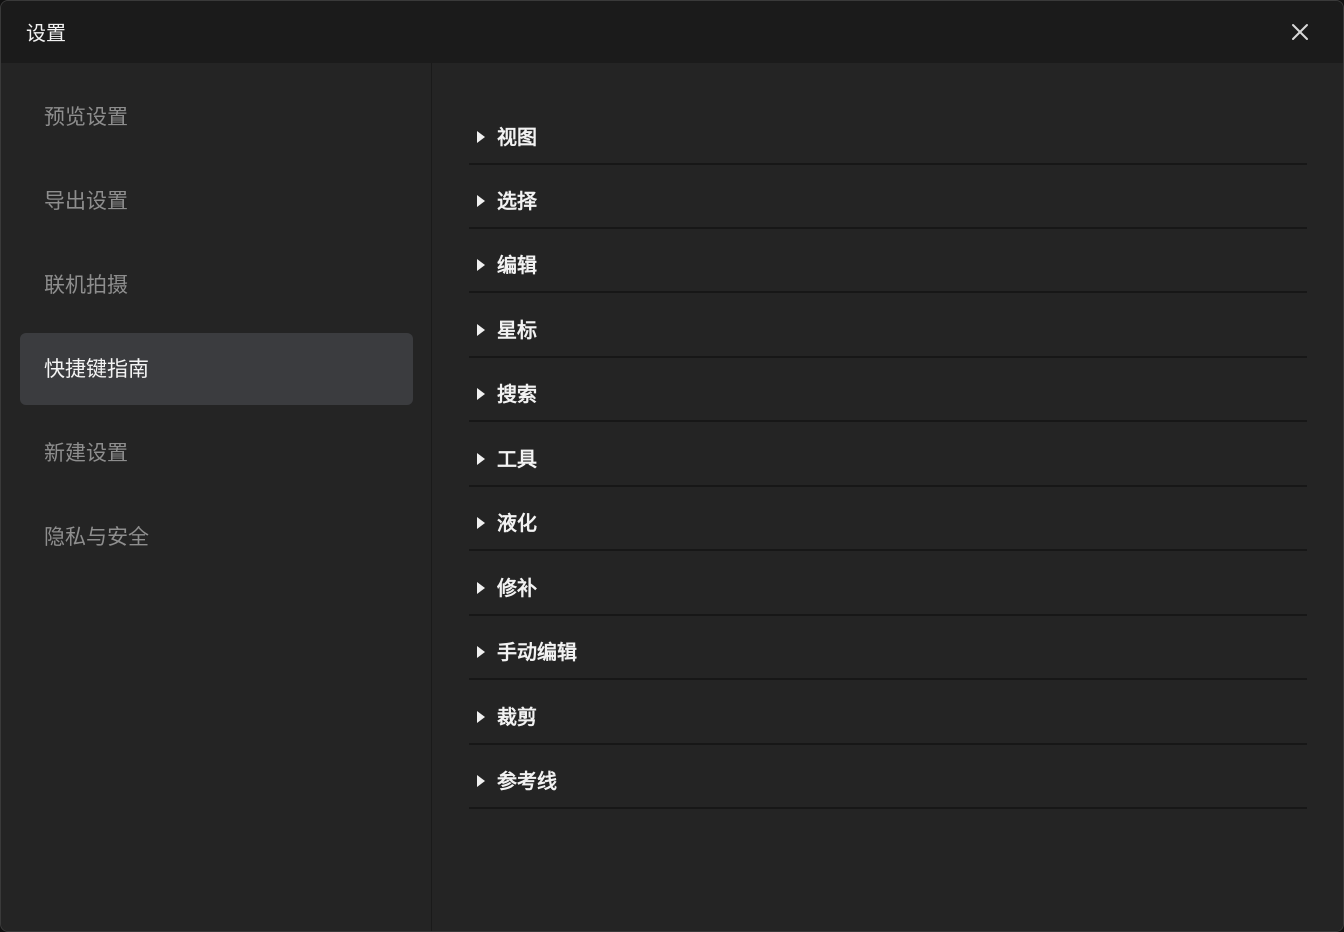 This screenshot has height=932, width=1344. What do you see at coordinates (888, 518) in the screenshot?
I see `section-liquify: 液化` at bounding box center [888, 518].